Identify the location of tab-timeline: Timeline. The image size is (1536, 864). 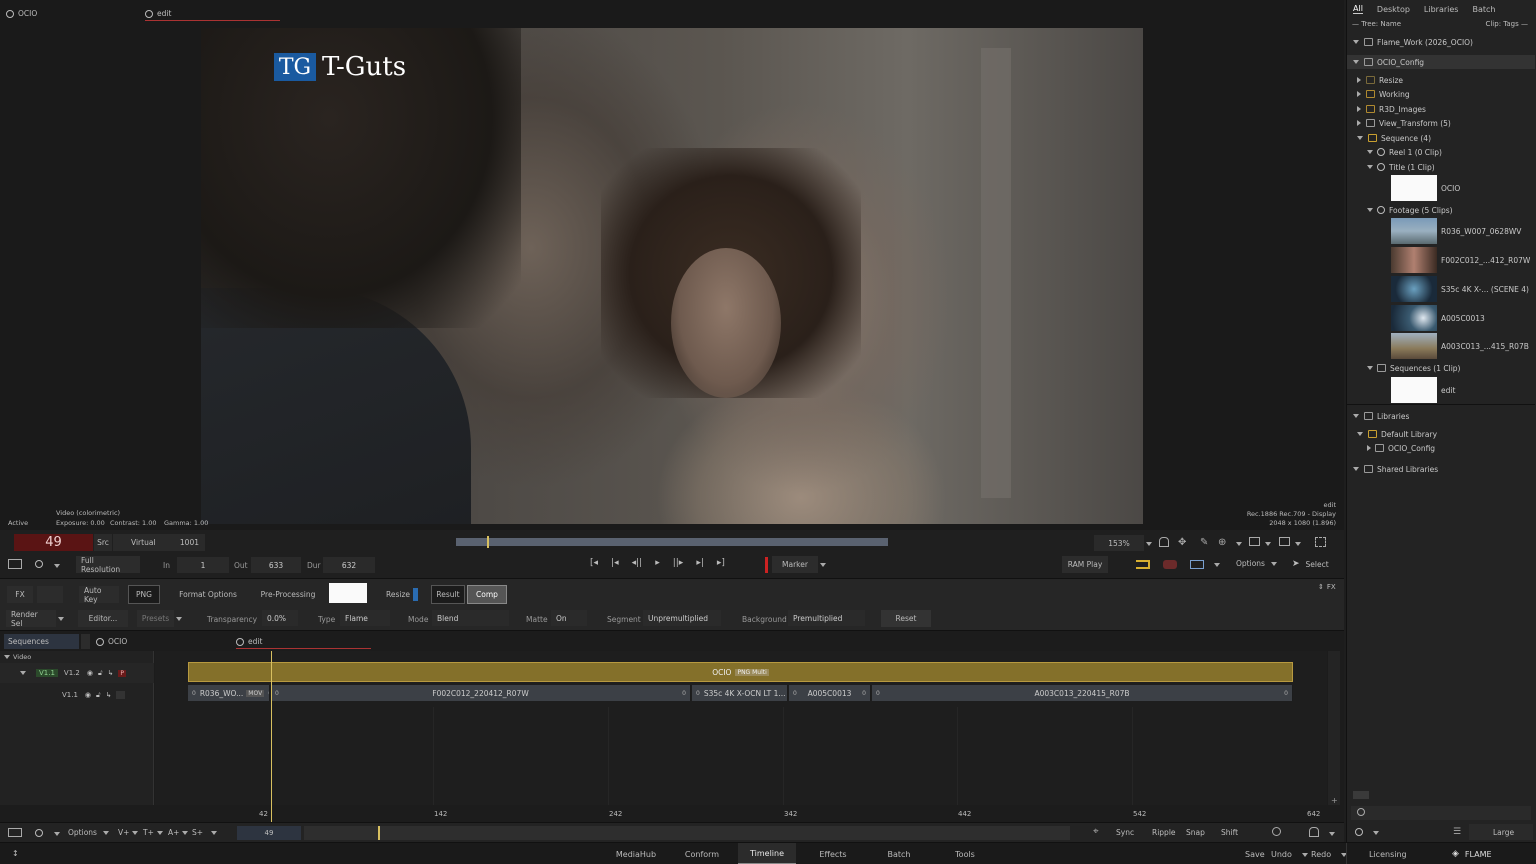
(767, 853).